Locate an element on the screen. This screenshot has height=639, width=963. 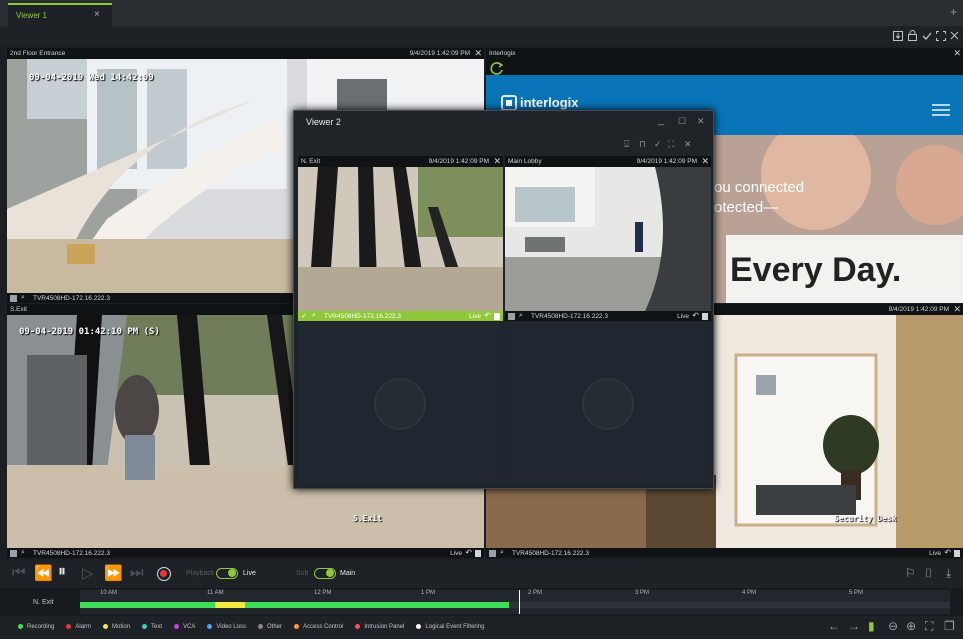
timestamp: 9/4/2019 1:42:09 PM is located at coordinates (666, 161).